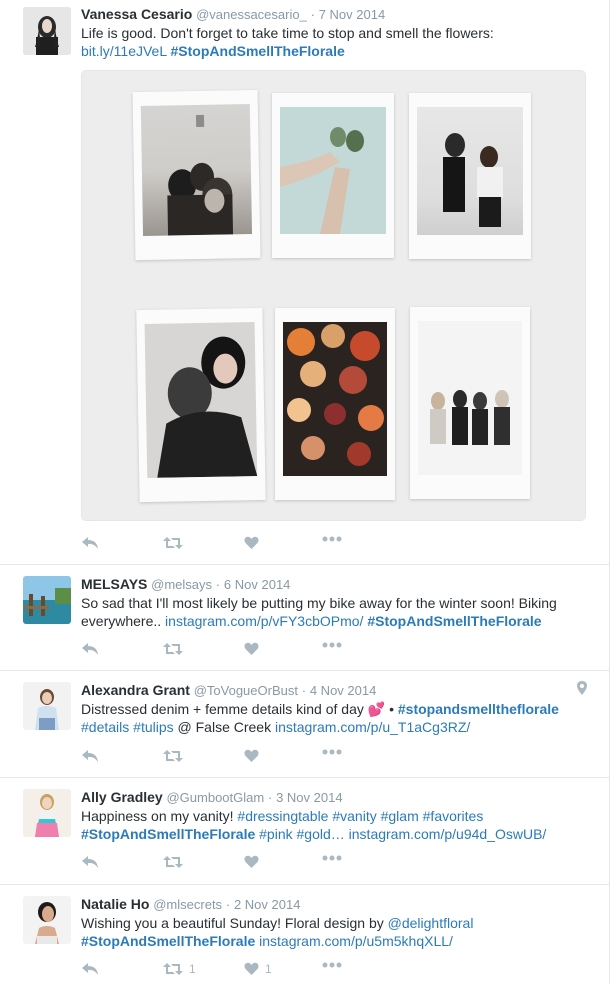 The width and height of the screenshot is (610, 984). Describe the element at coordinates (246, 690) in the screenshot. I see `username: @ToVogueOrBust` at that location.